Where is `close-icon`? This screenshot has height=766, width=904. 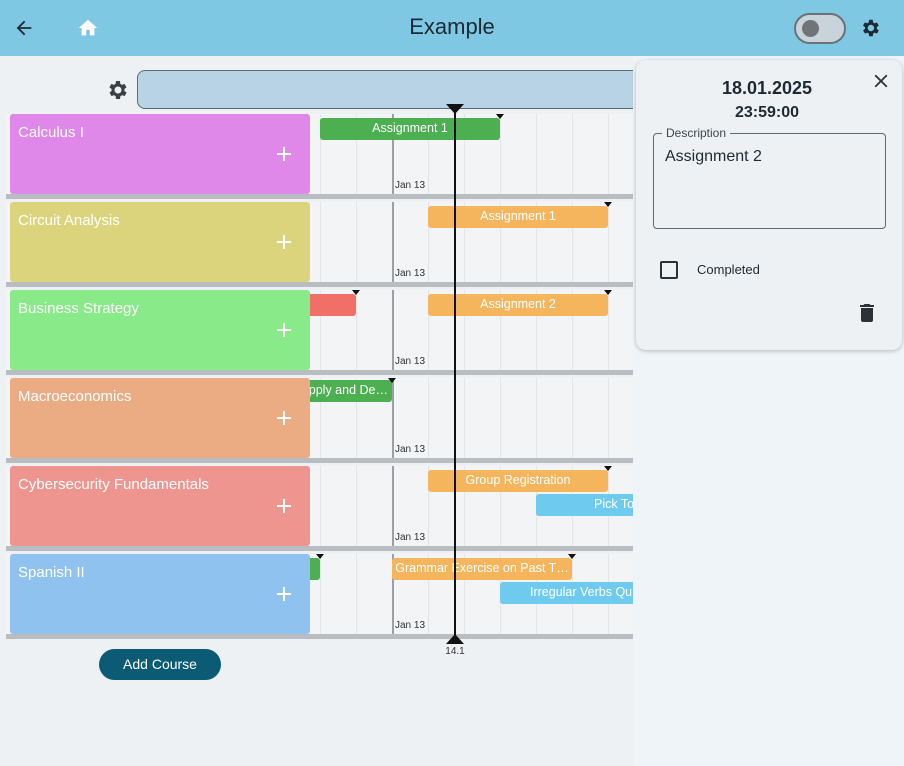 close-icon is located at coordinates (881, 81).